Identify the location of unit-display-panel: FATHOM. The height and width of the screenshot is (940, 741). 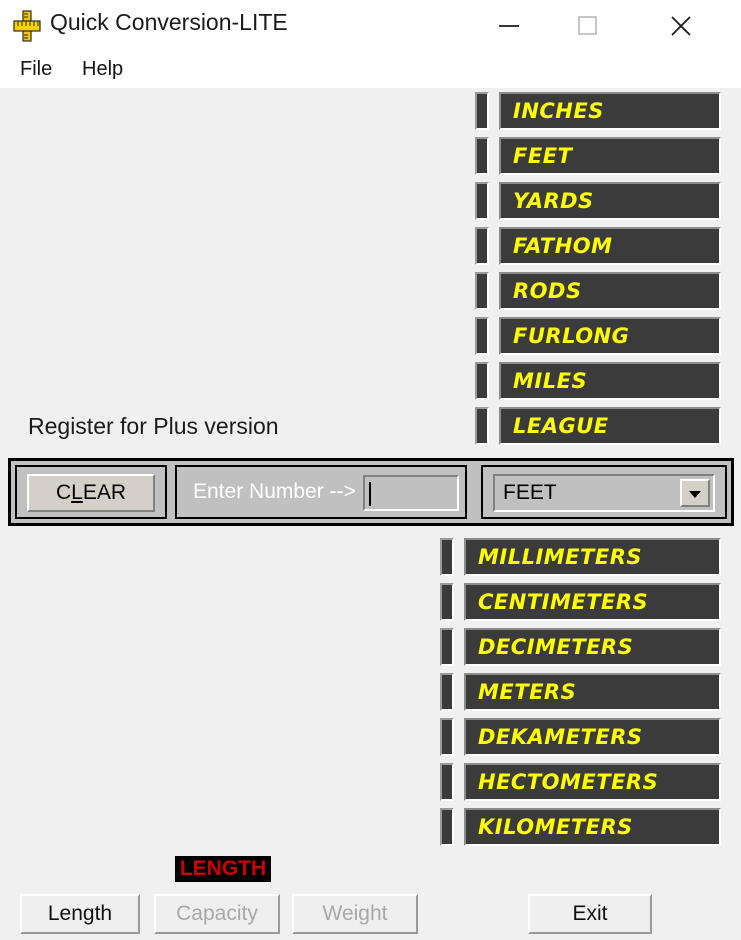
(610, 246).